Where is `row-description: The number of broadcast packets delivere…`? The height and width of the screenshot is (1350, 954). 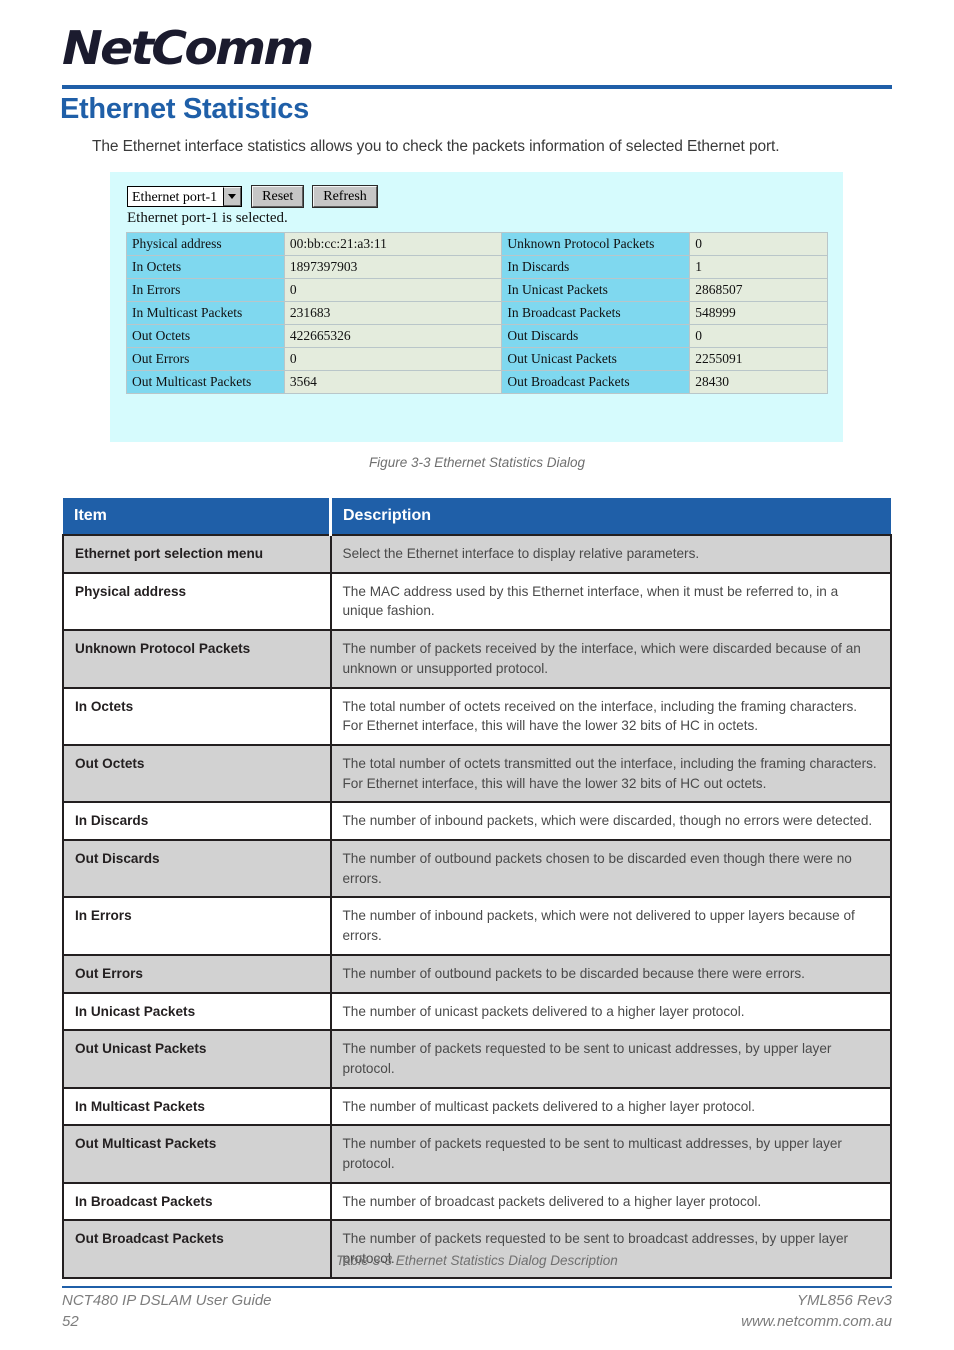 row-description: The number of broadcast packets delivere… is located at coordinates (610, 1201).